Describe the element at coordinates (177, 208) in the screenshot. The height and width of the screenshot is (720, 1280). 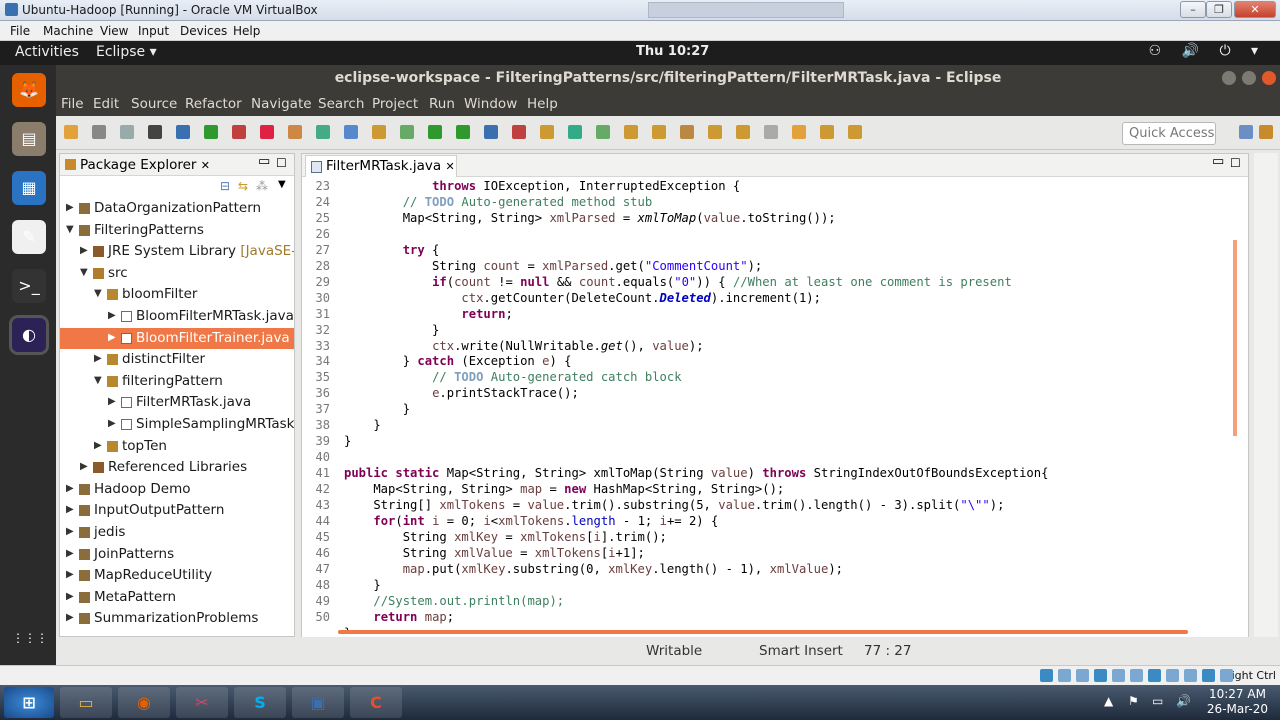
I see `tree-item: ▶ DataOrganizationPattern` at that location.